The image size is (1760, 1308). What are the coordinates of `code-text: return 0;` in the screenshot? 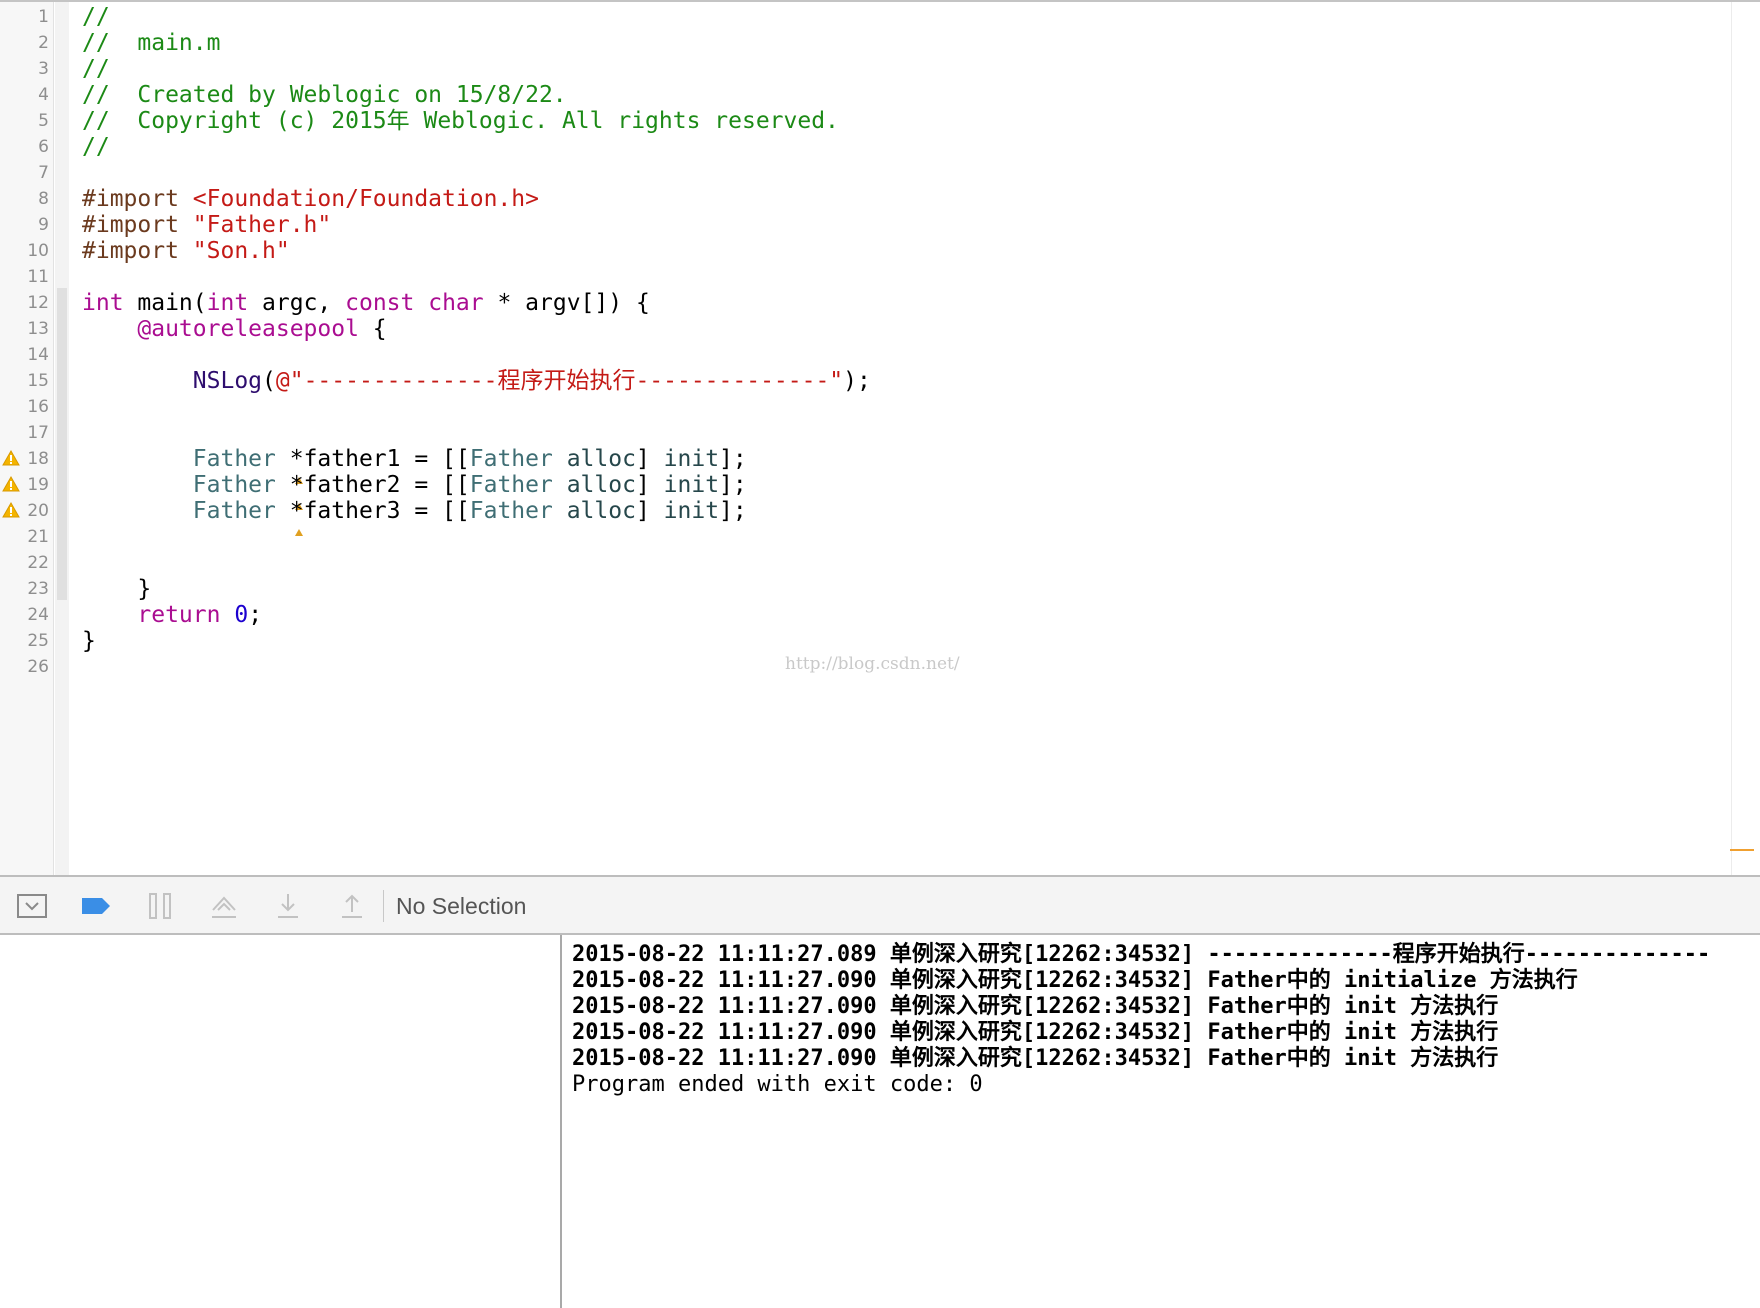 It's located at (172, 615).